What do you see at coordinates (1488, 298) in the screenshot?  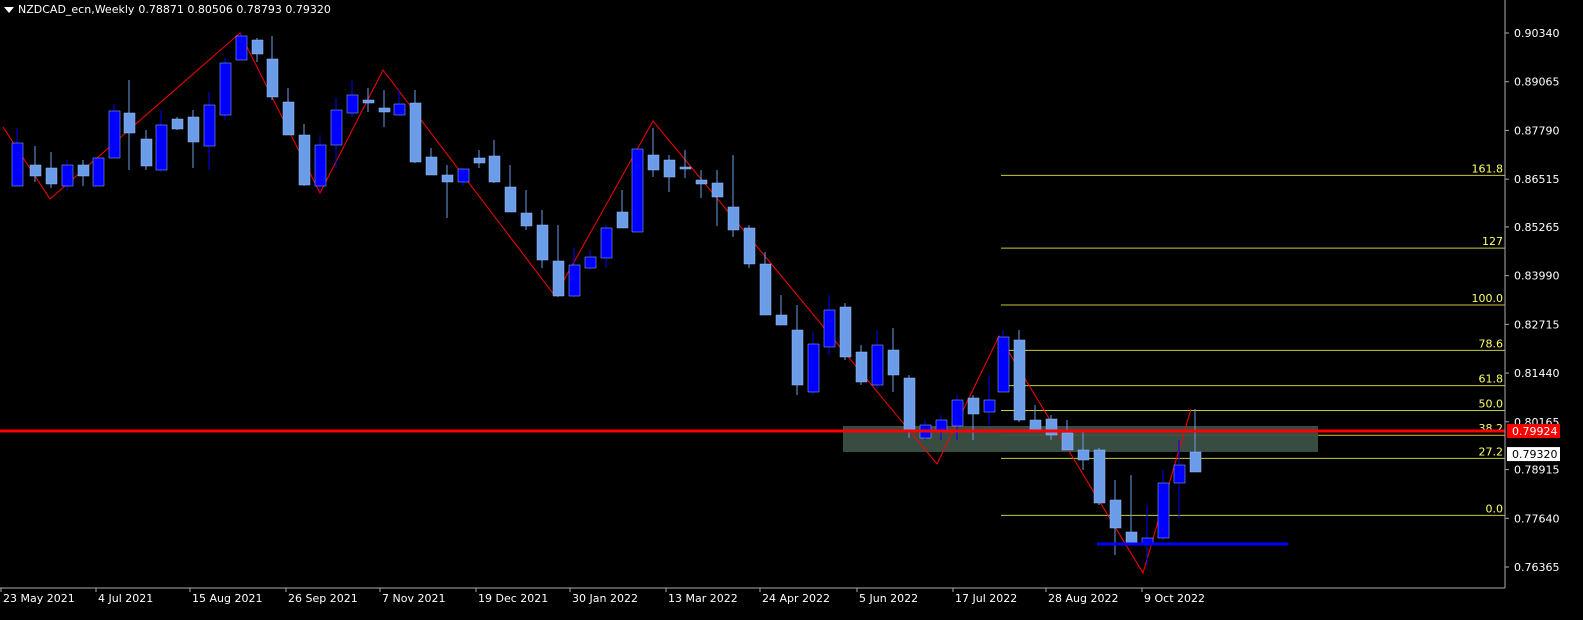 I see `fib-label: 100.0` at bounding box center [1488, 298].